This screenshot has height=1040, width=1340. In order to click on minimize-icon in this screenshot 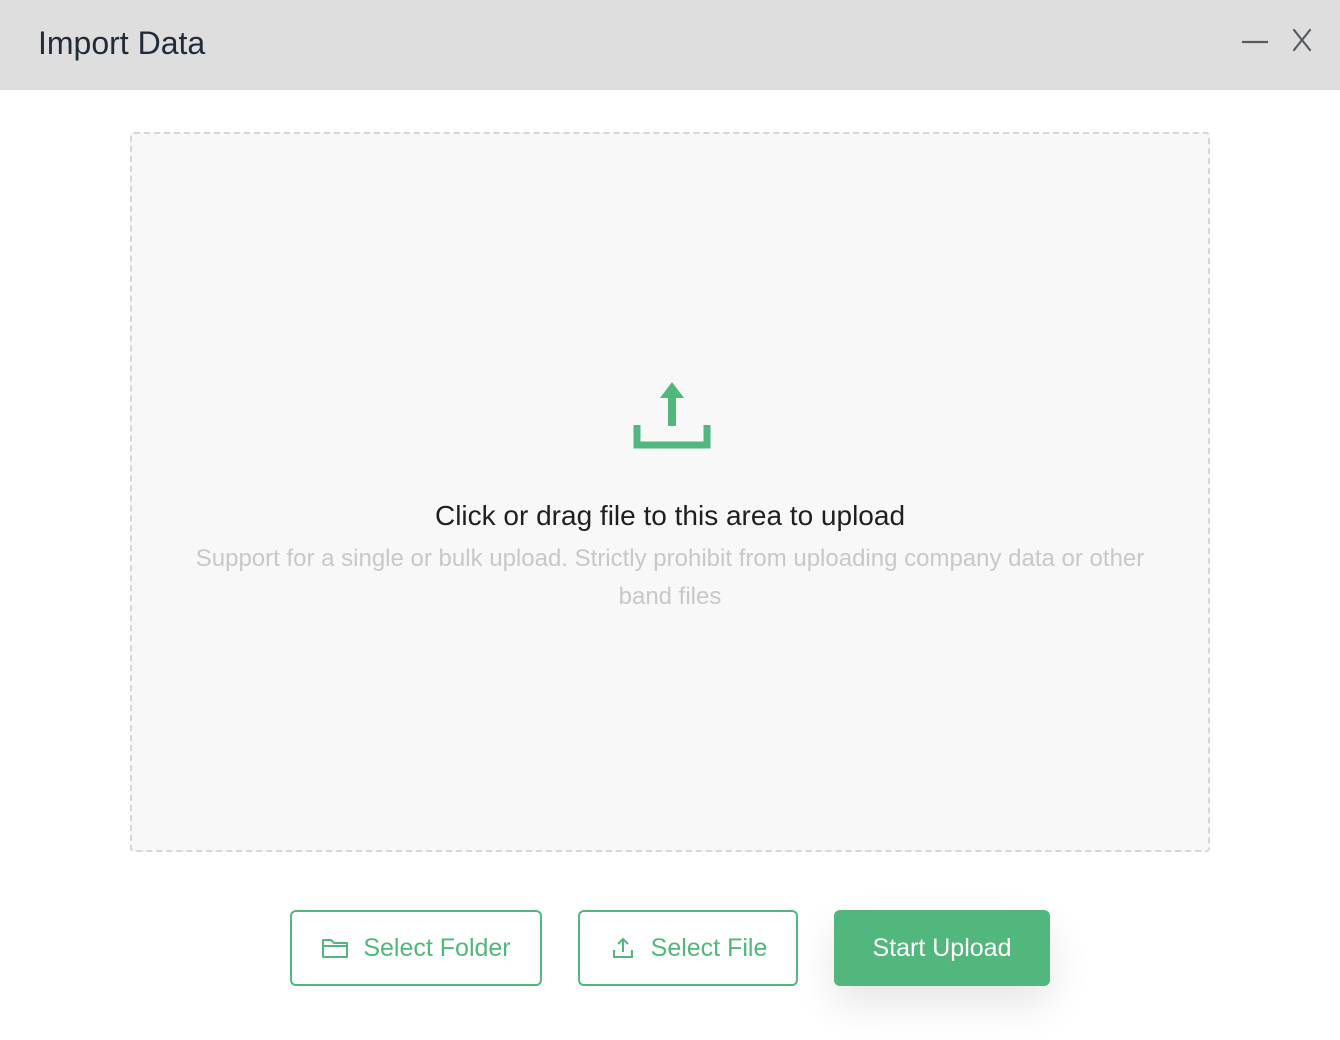, I will do `click(1255, 42)`.